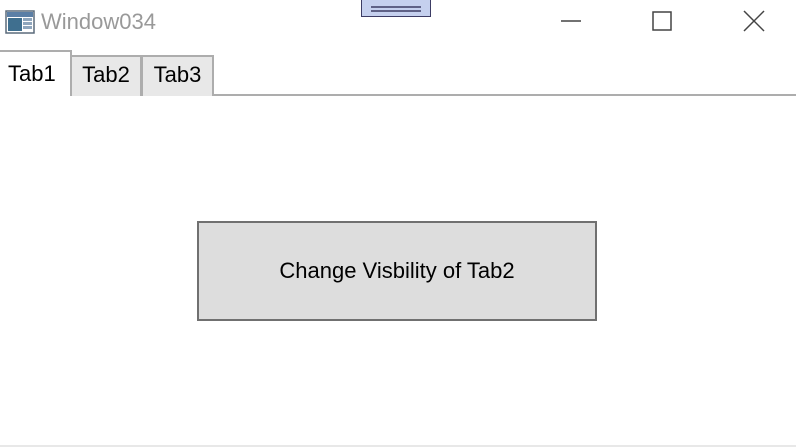 The image size is (796, 447). What do you see at coordinates (397, 271) in the screenshot?
I see `change-visibility-button: Change Visbility of Tab2` at bounding box center [397, 271].